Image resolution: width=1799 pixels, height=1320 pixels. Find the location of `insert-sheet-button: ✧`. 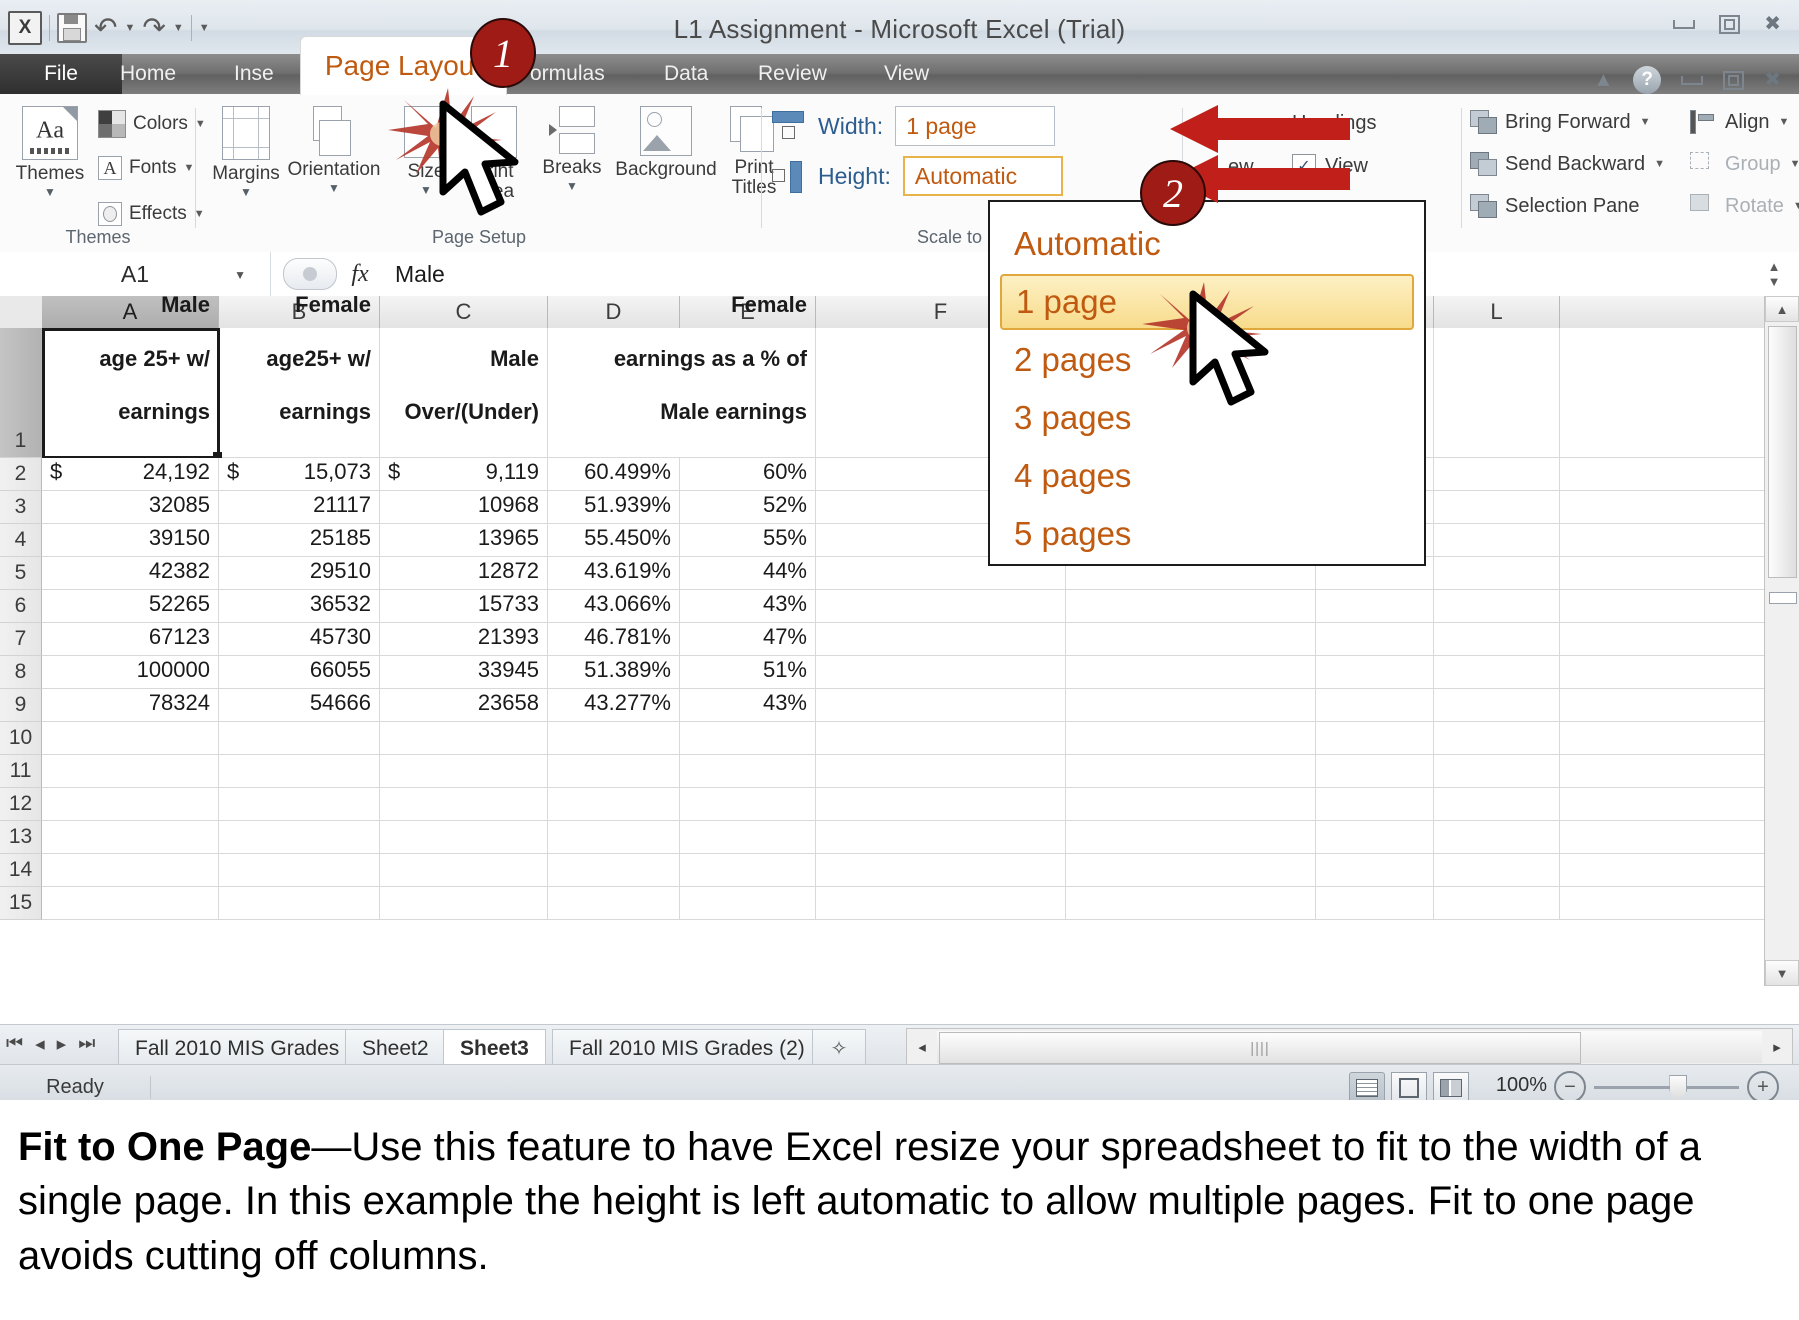

insert-sheet-button: ✧ is located at coordinates (839, 1048).